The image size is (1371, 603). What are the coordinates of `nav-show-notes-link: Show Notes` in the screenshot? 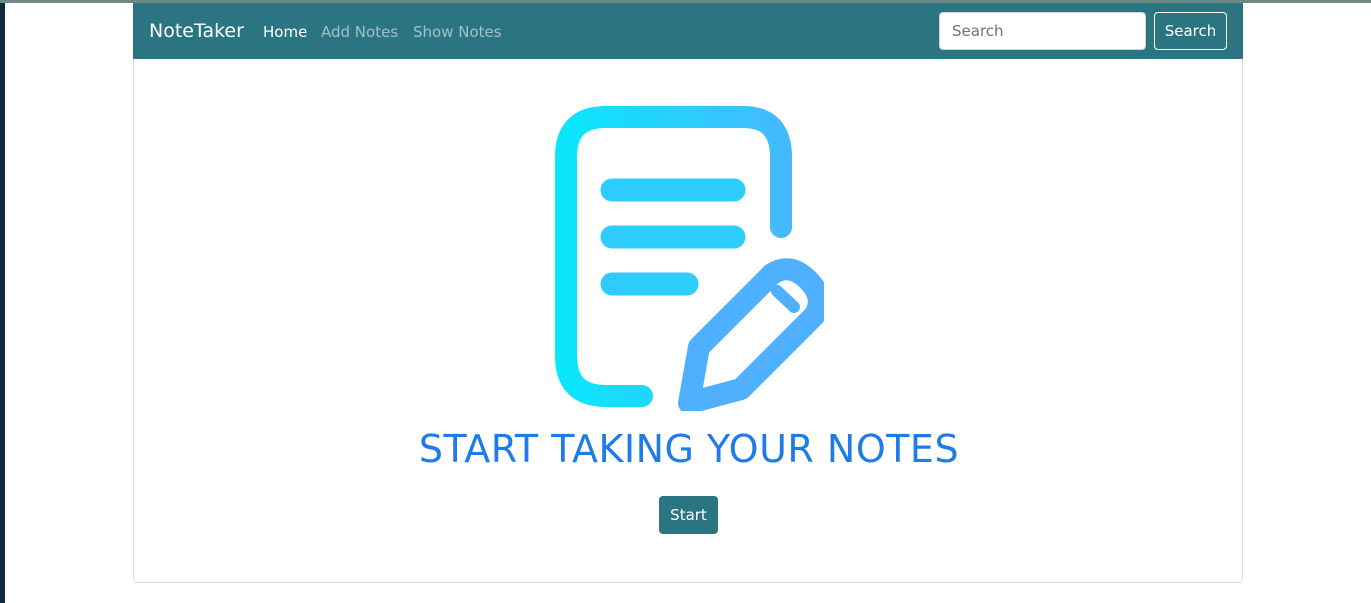 It's located at (457, 32).